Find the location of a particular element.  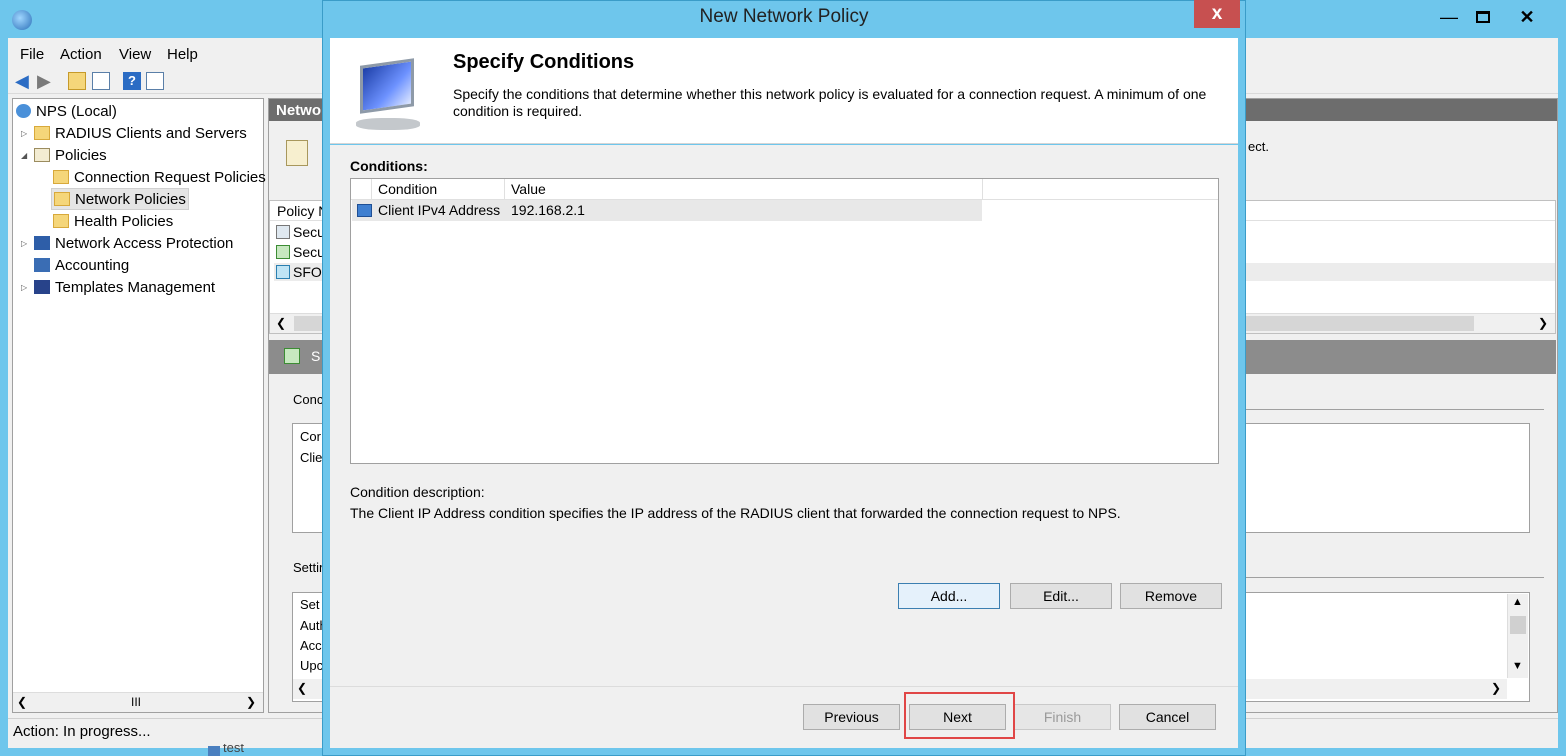

background-item-label: test is located at coordinates (233, 749).